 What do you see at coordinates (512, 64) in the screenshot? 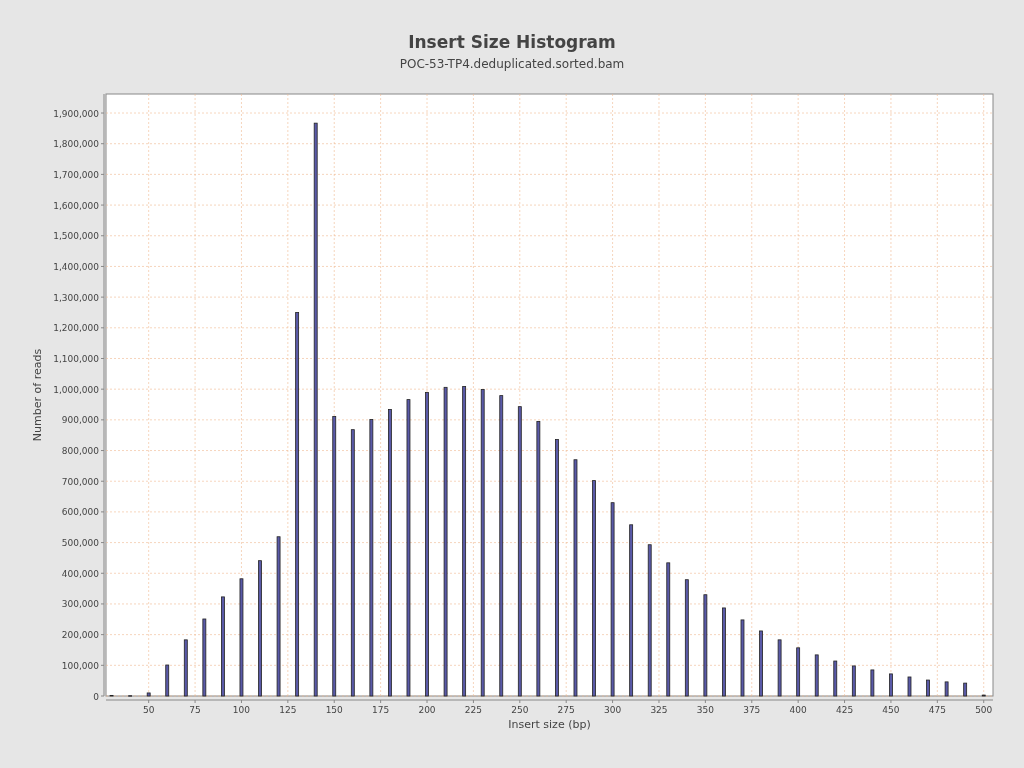
I see `chart-subtitle: POC-53-TP4.deduplicated.sorted.bam` at bounding box center [512, 64].